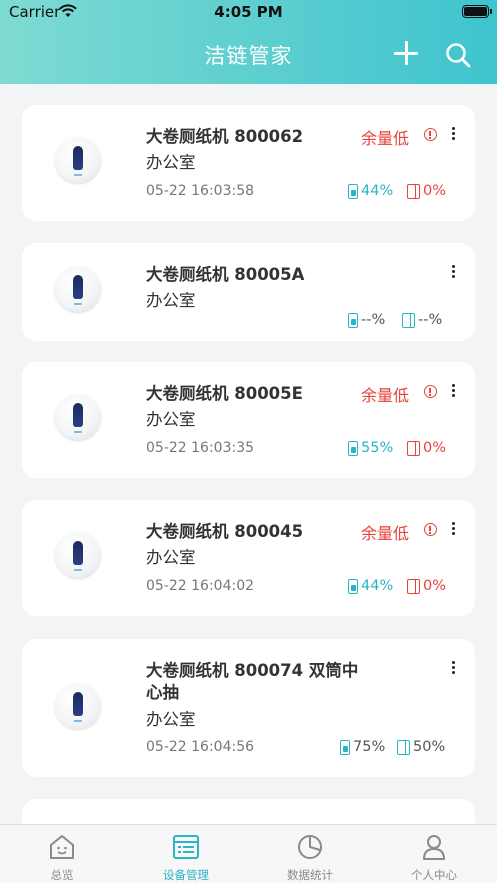 The height and width of the screenshot is (883, 497). Describe the element at coordinates (225, 274) in the screenshot. I see `device-title: 大卷厕纸机 80005A` at that location.